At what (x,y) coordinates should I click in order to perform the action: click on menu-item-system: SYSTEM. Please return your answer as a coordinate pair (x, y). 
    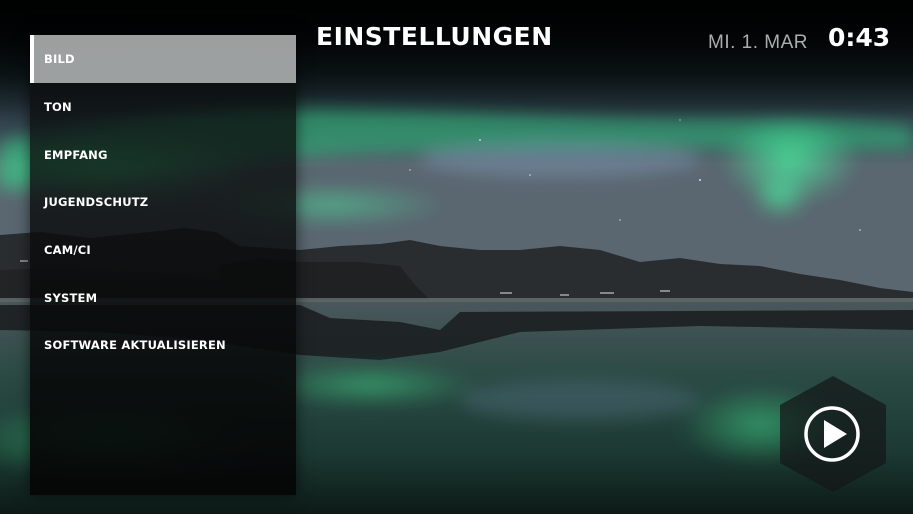
    Looking at the image, I should click on (163, 298).